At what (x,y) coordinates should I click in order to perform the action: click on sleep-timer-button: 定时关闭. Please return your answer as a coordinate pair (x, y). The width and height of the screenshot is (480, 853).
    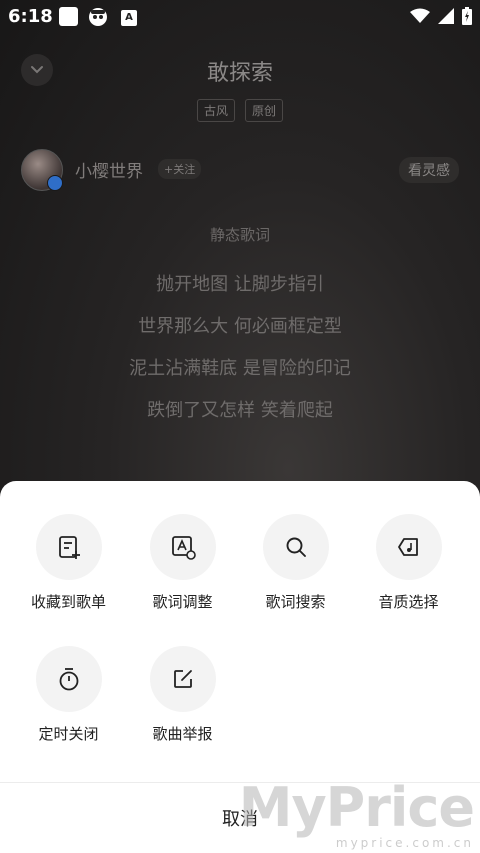
    Looking at the image, I should click on (68, 695).